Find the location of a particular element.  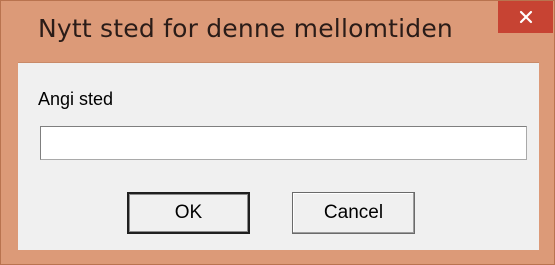

close-icon is located at coordinates (526, 17).